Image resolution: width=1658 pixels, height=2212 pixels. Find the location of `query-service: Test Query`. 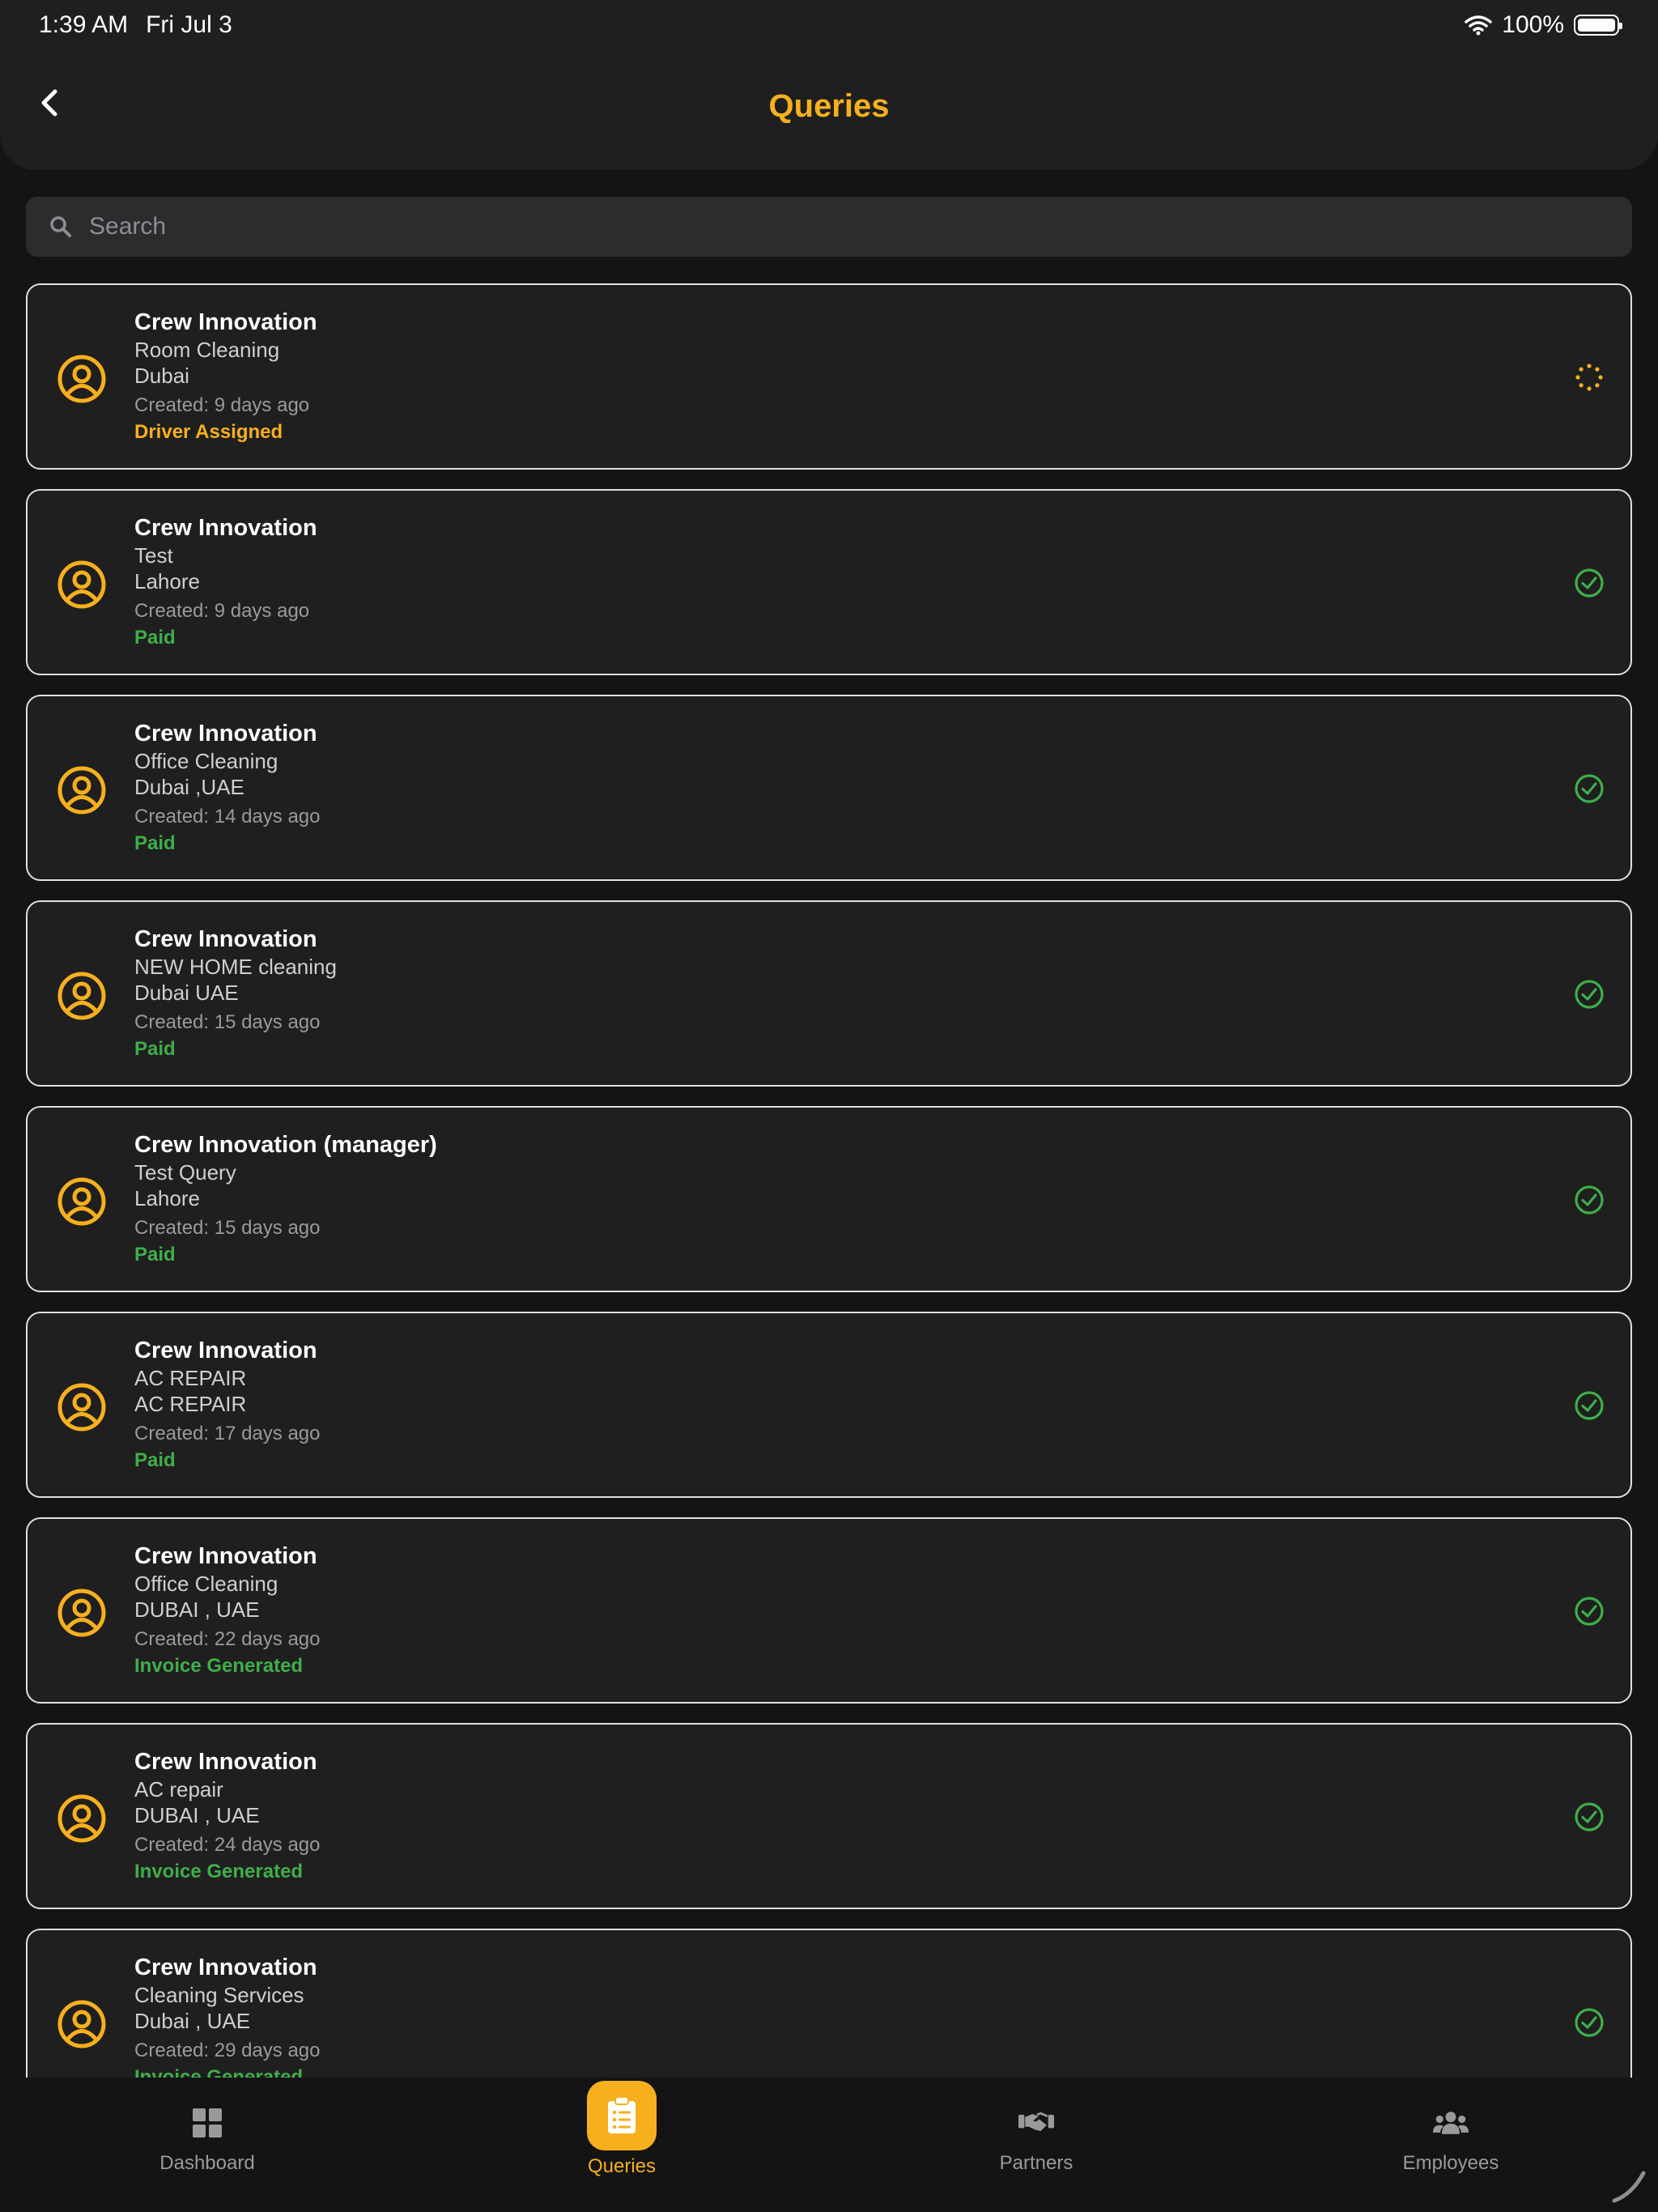

query-service: Test Query is located at coordinates (185, 1172).